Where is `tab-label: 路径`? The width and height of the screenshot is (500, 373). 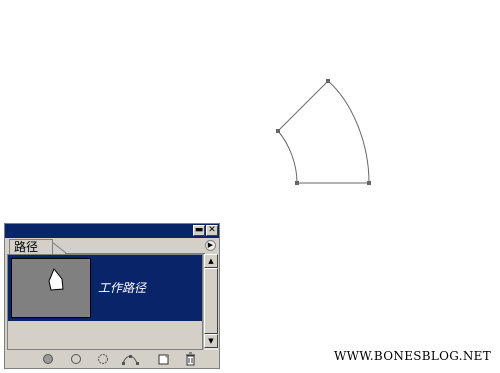 tab-label: 路径 is located at coordinates (26, 247).